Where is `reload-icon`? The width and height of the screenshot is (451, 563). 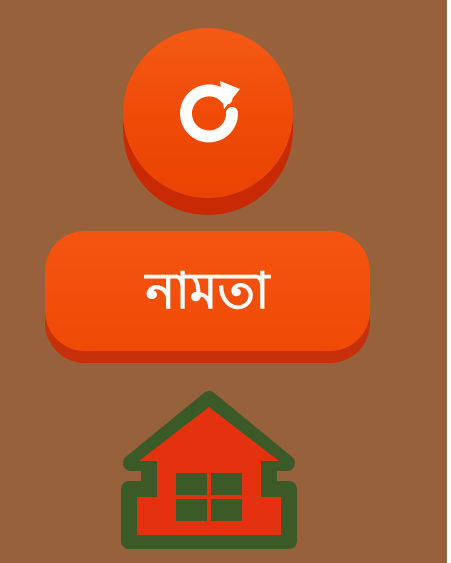
reload-icon is located at coordinates (210, 112).